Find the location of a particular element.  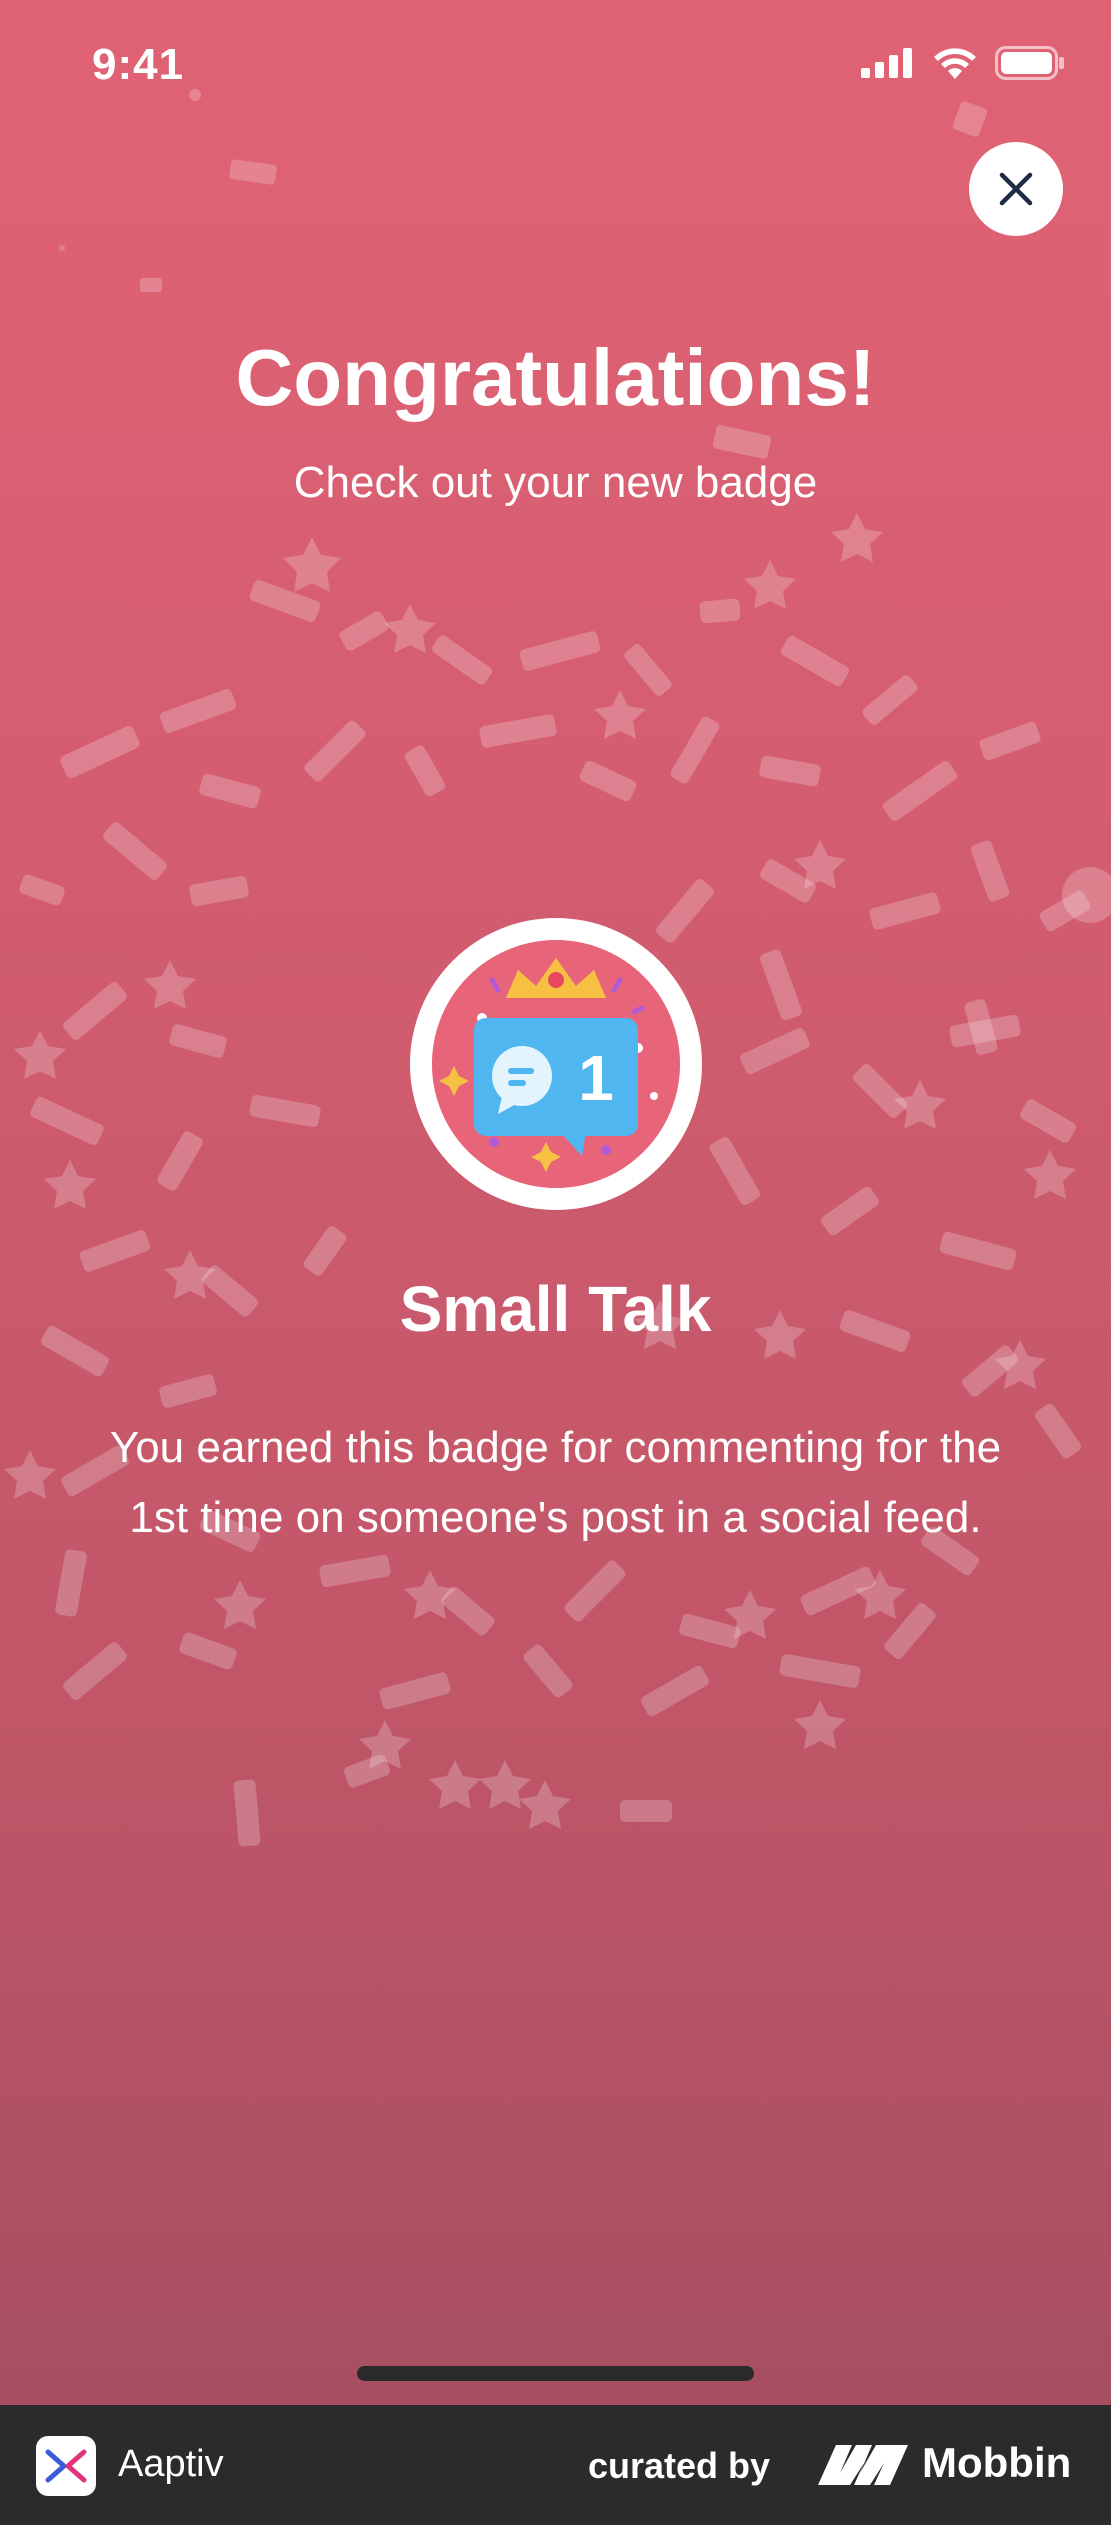

status-icons is located at coordinates (963, 63).